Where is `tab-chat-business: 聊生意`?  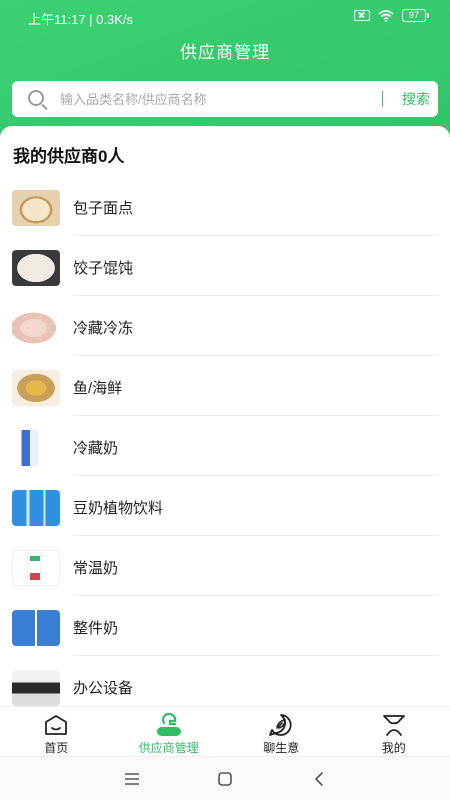 tab-chat-business: 聊生意 is located at coordinates (281, 731).